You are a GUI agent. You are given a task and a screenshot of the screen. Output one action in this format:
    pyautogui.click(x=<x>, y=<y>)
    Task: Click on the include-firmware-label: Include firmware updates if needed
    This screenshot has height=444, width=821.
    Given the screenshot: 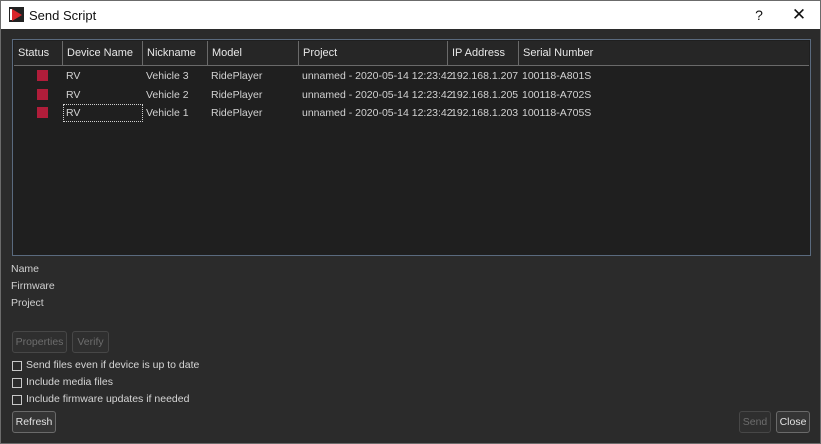 What is the action you would take?
    pyautogui.click(x=108, y=399)
    